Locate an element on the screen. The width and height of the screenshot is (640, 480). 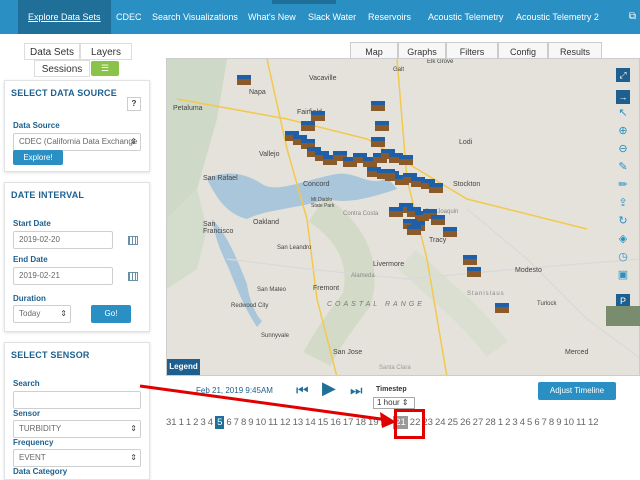
measure-icon: ✎ is located at coordinates (623, 167).